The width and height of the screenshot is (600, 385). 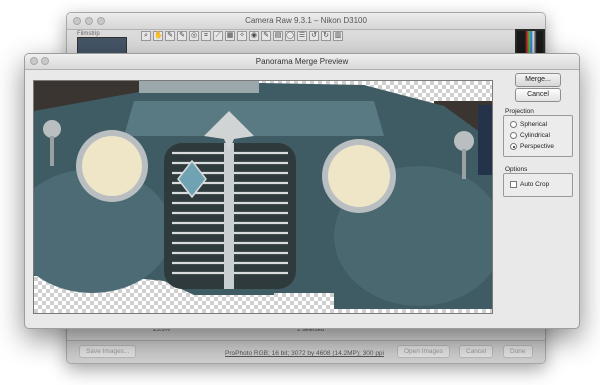 I want to click on crop-tool-icon: ⌗, so click(x=206, y=36).